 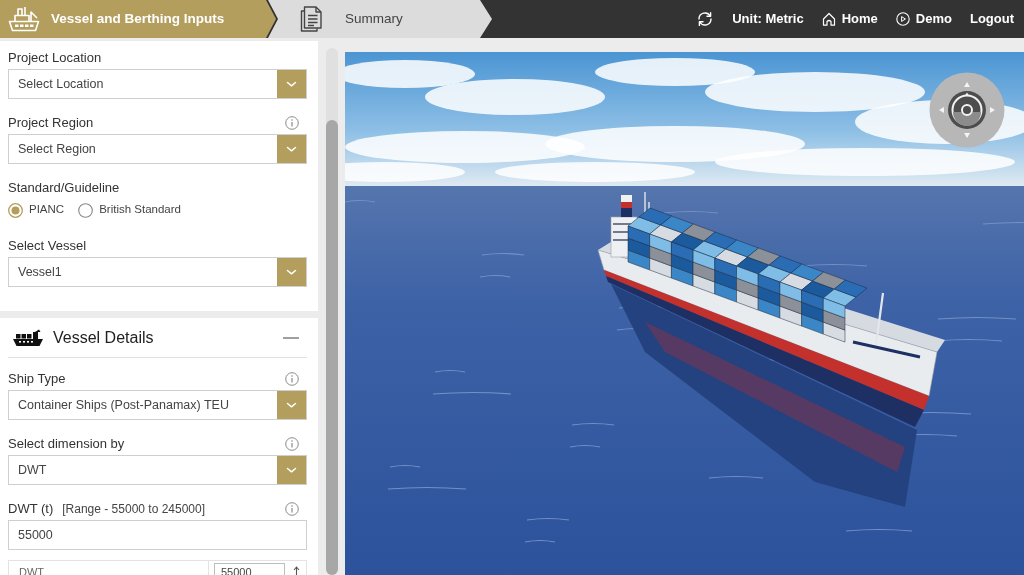 I want to click on step-tab: Summary, so click(x=380, y=19).